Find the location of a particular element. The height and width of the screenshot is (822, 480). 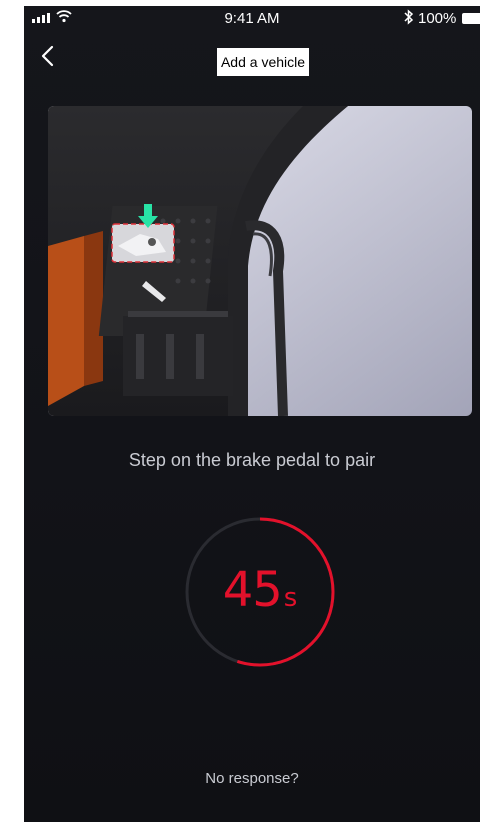

no-response-link: No response? is located at coordinates (252, 778).